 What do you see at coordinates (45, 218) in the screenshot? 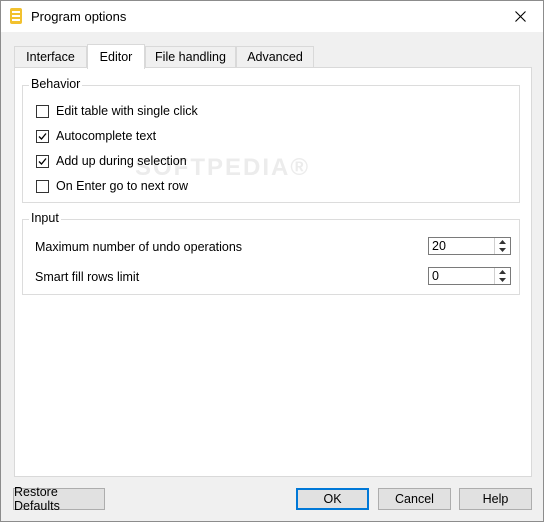
I see `input-group-label: Input` at bounding box center [45, 218].